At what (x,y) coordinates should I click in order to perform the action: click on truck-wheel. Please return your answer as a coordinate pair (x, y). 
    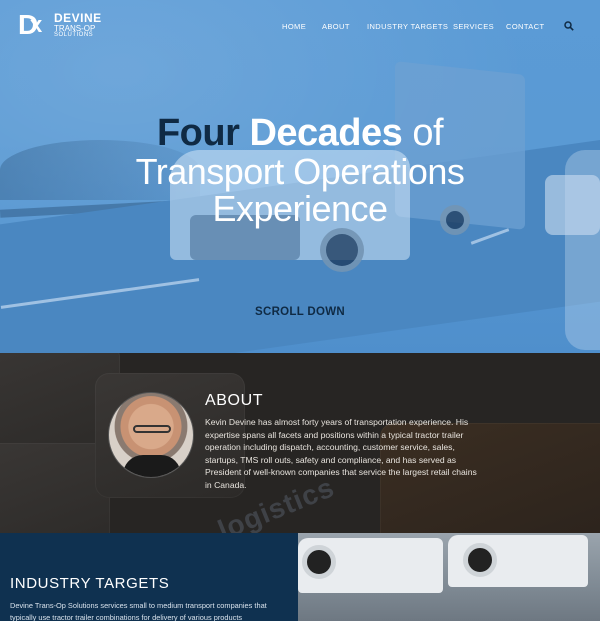
    Looking at the image, I should click on (342, 250).